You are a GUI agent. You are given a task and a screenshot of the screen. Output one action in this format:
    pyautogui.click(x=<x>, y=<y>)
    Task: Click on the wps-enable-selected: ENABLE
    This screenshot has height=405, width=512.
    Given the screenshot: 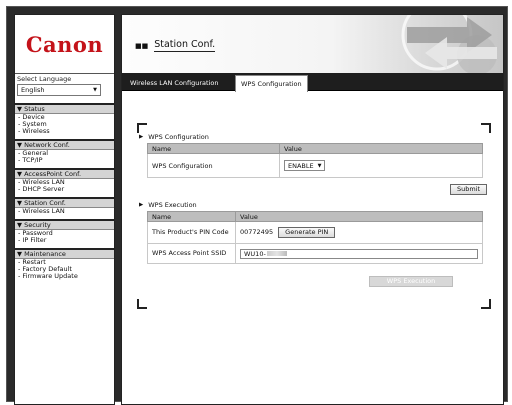 What is the action you would take?
    pyautogui.click(x=301, y=165)
    